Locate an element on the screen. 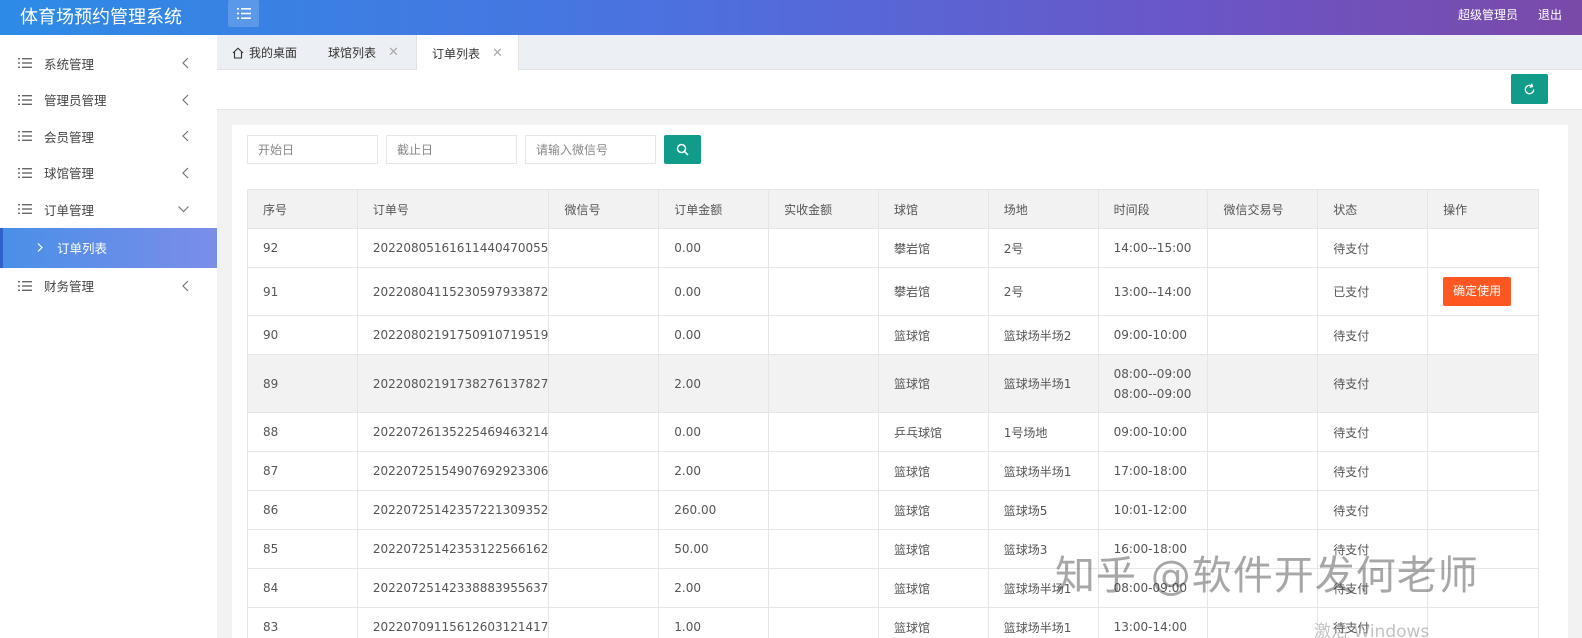 Image resolution: width=1582 pixels, height=638 pixels. search-icon is located at coordinates (682, 149).